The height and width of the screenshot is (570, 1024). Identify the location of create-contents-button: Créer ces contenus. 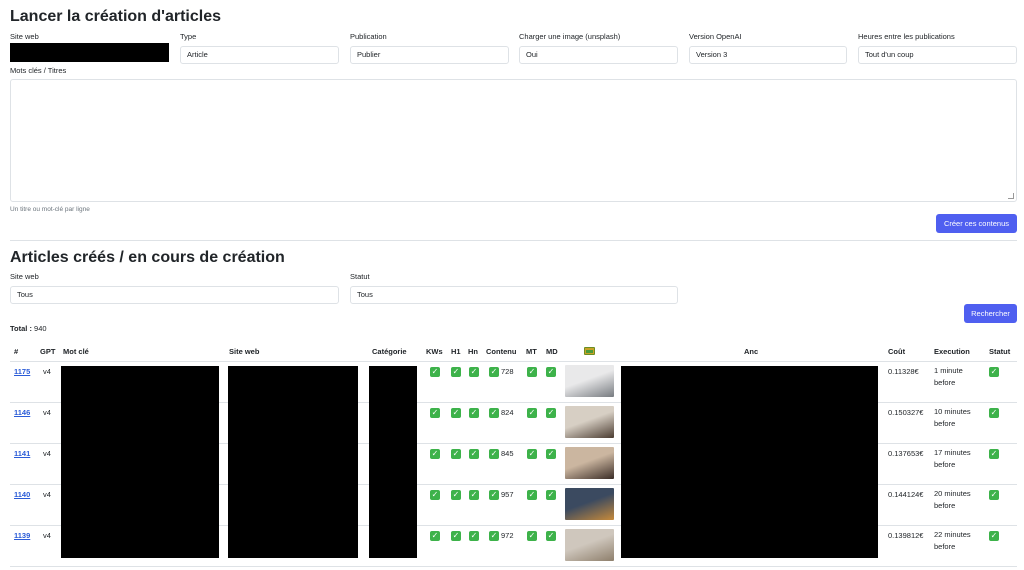
(976, 223).